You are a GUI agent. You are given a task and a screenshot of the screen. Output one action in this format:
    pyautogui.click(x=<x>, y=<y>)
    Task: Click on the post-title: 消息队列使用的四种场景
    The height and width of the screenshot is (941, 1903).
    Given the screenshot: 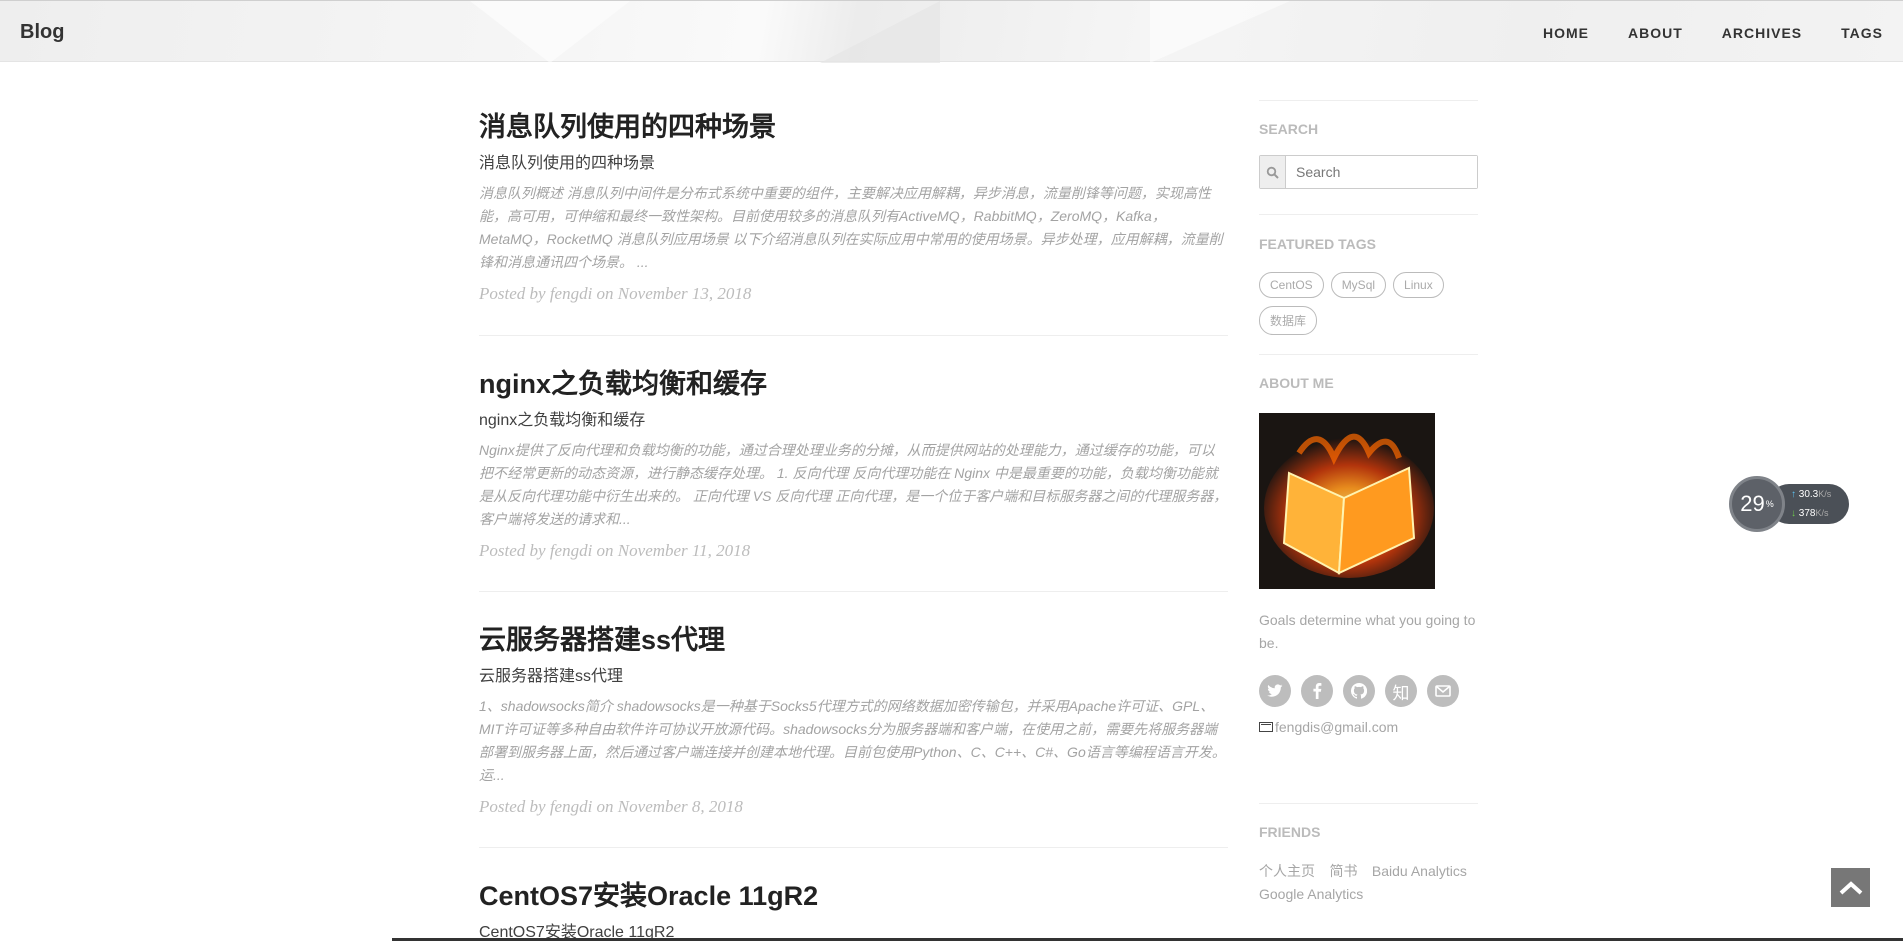 What is the action you would take?
    pyautogui.click(x=853, y=127)
    